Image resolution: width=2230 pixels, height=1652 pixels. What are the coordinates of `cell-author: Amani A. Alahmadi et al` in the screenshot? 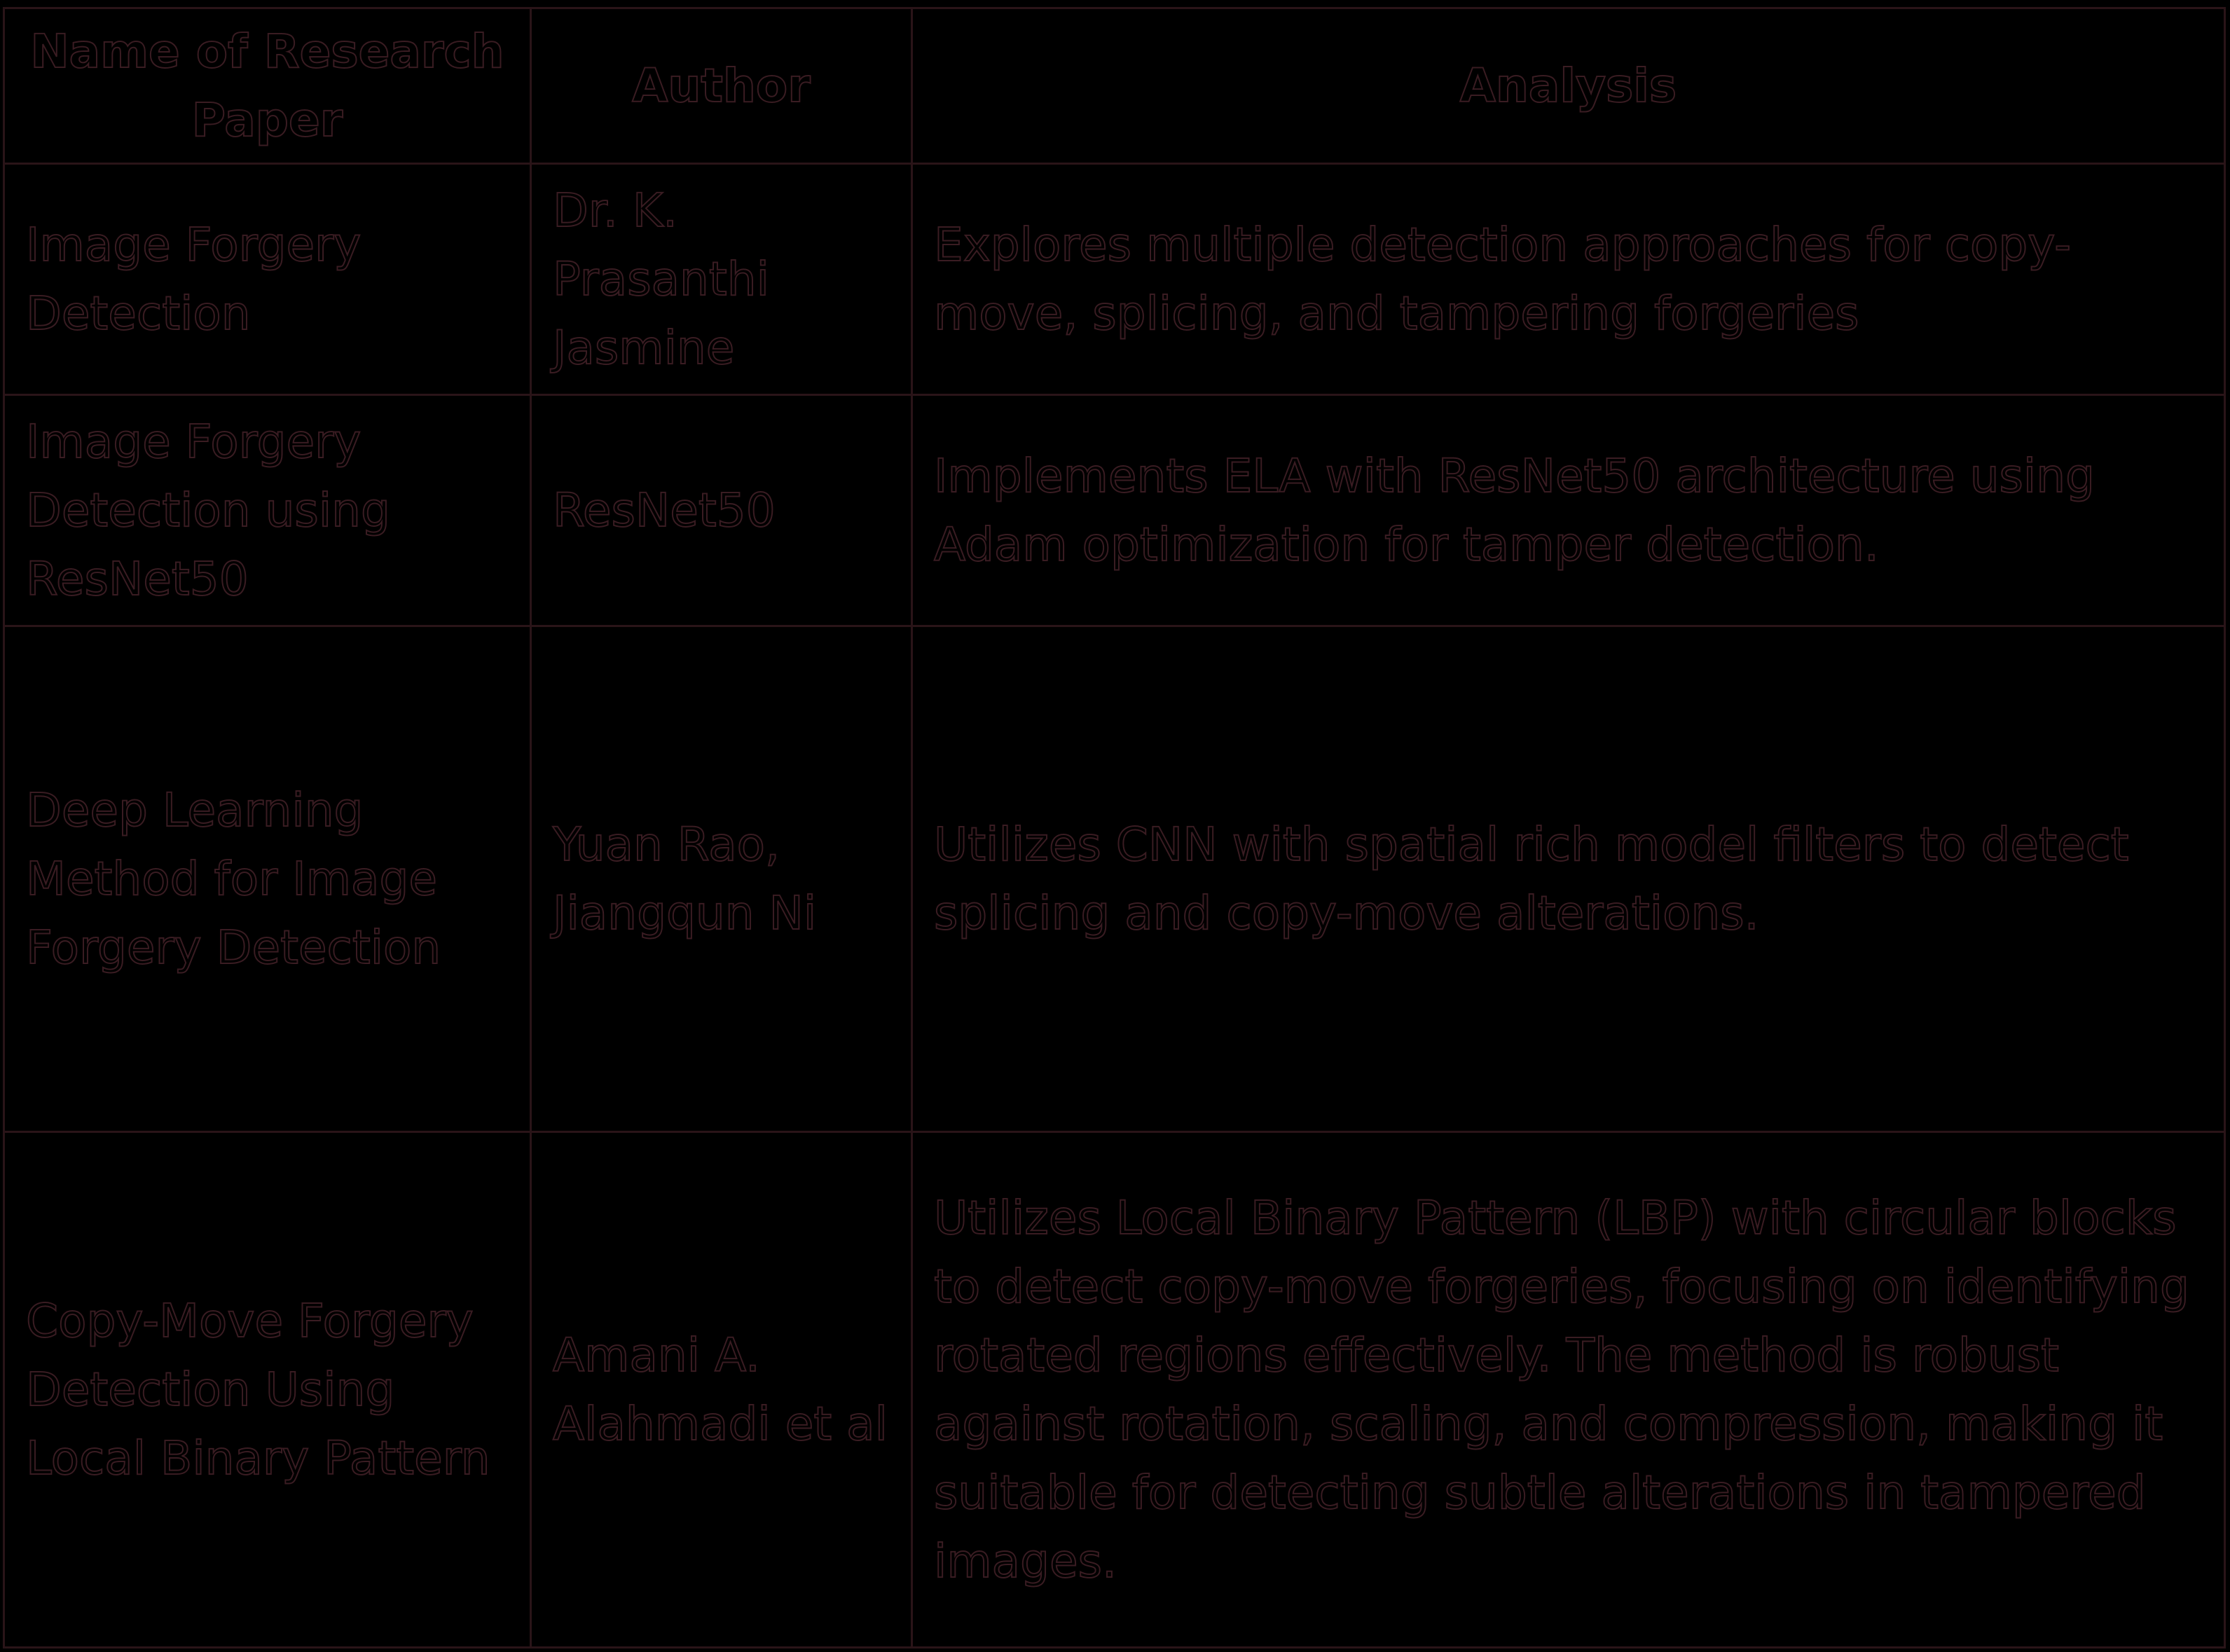 It's located at (721, 1389).